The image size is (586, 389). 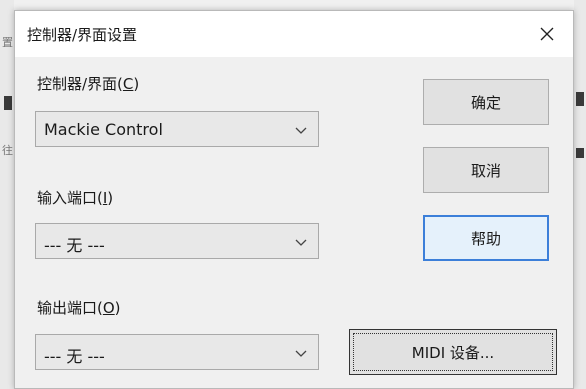 I want to click on controller-label-accesskey: C, so click(x=128, y=84).